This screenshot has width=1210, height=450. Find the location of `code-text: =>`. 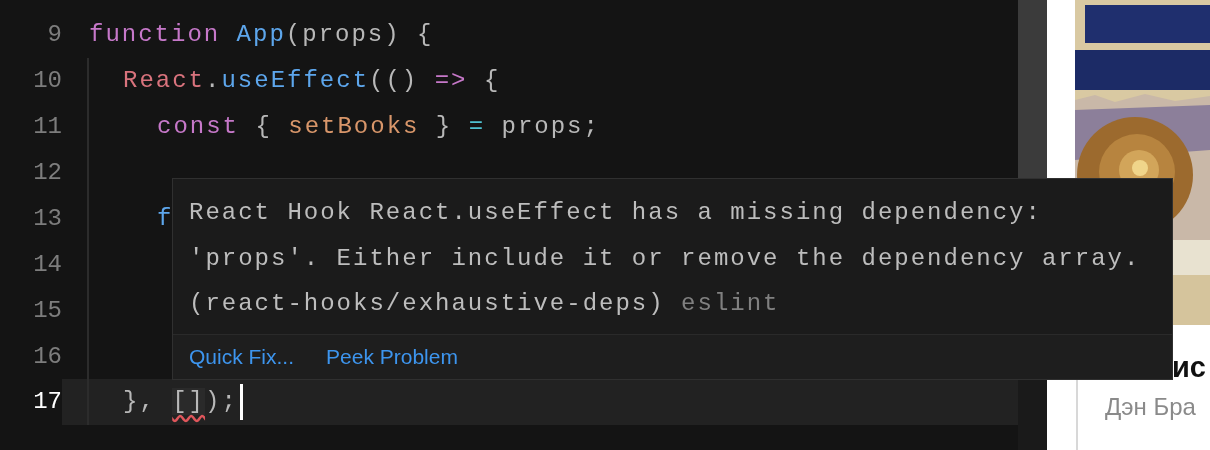

code-text: => is located at coordinates (450, 81).